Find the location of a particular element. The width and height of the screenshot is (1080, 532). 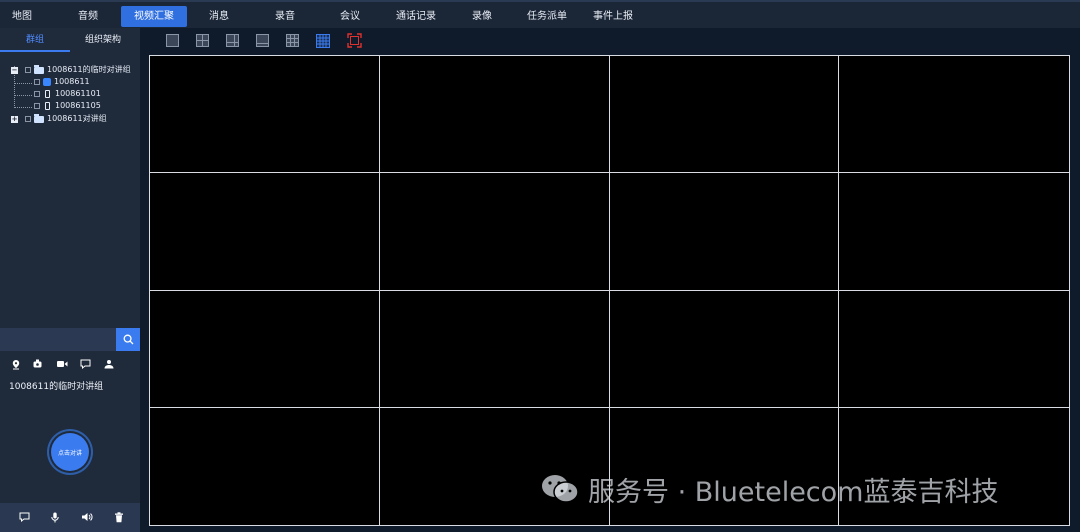

member-search is located at coordinates (70, 339).